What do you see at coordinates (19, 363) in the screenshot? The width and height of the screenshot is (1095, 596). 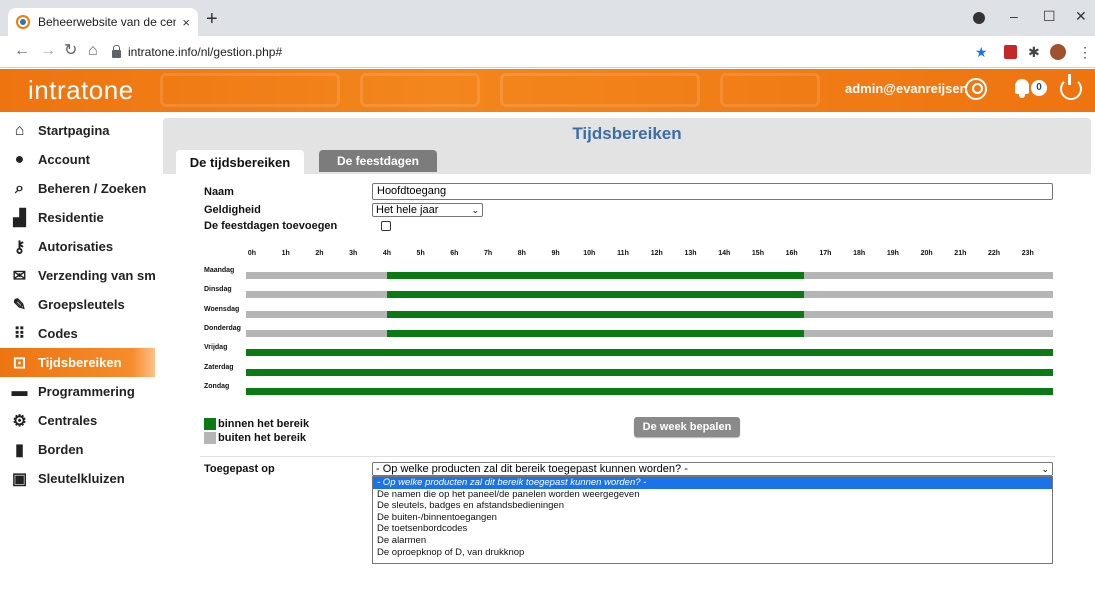 I see `calendar-clock-icon: ⊡` at bounding box center [19, 363].